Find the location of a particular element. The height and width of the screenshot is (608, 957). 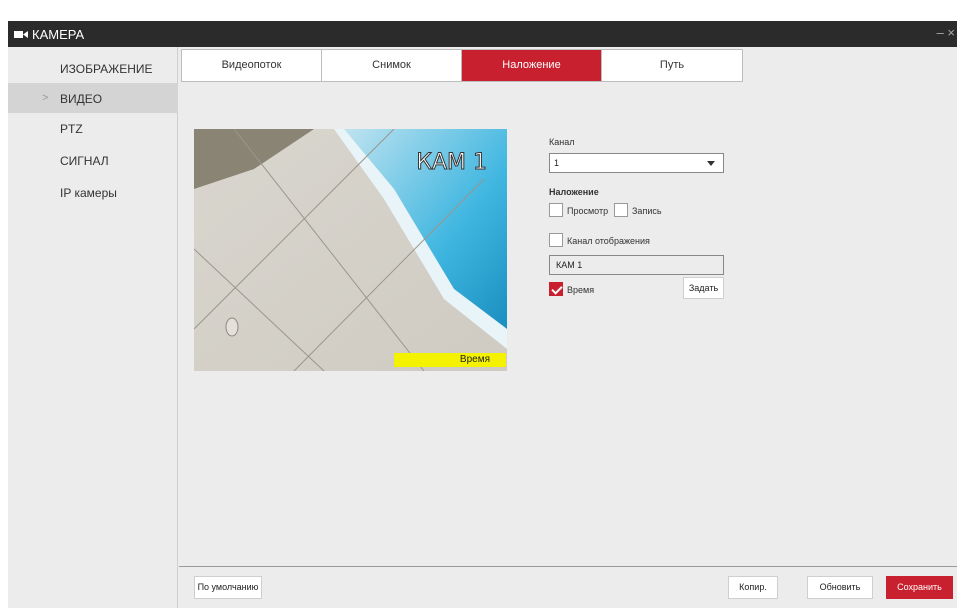

osd-time-box: Время is located at coordinates (450, 360).